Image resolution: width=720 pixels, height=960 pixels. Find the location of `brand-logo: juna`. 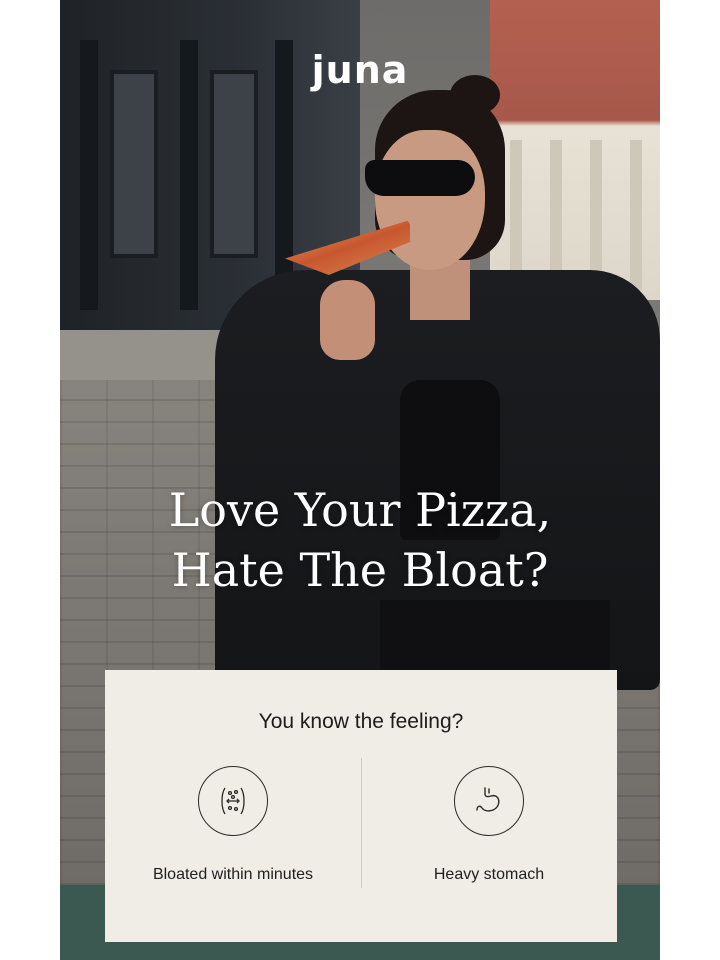

brand-logo: juna is located at coordinates (360, 70).